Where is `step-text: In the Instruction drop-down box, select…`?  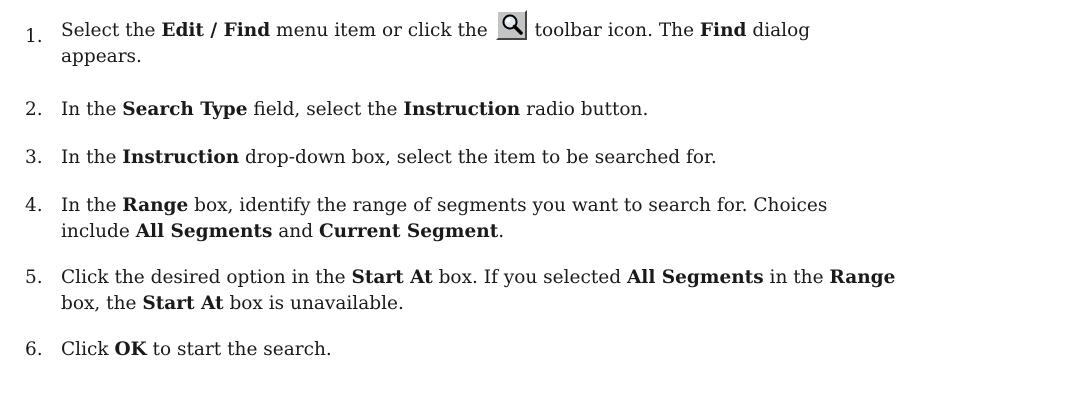
step-text: In the Instruction drop-down box, select… is located at coordinates (558, 158).